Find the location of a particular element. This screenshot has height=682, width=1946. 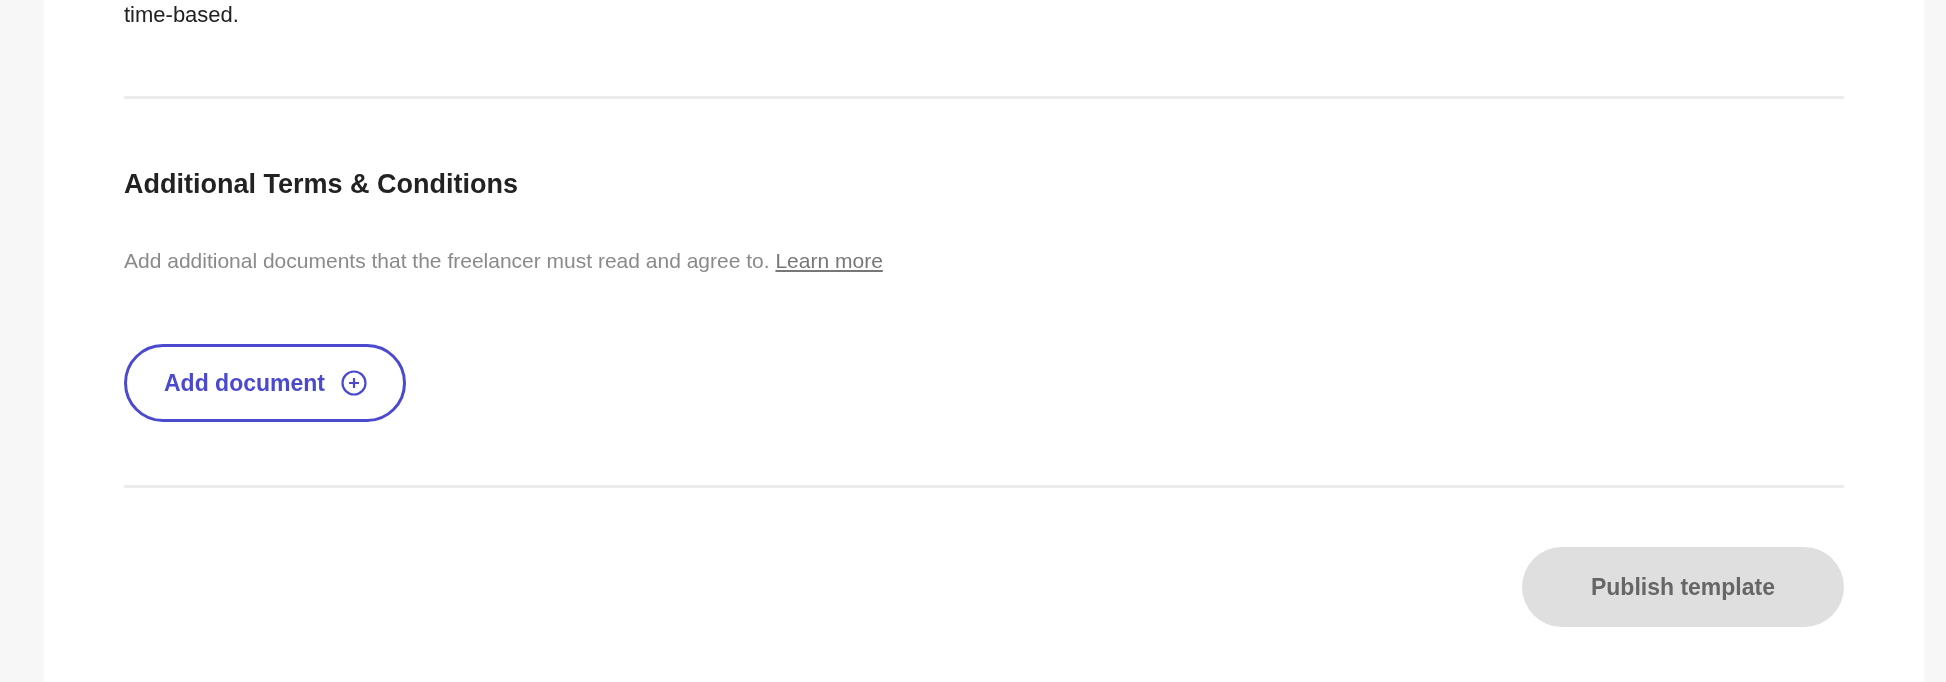

section-title: Additional Terms & Conditions is located at coordinates (321, 184).